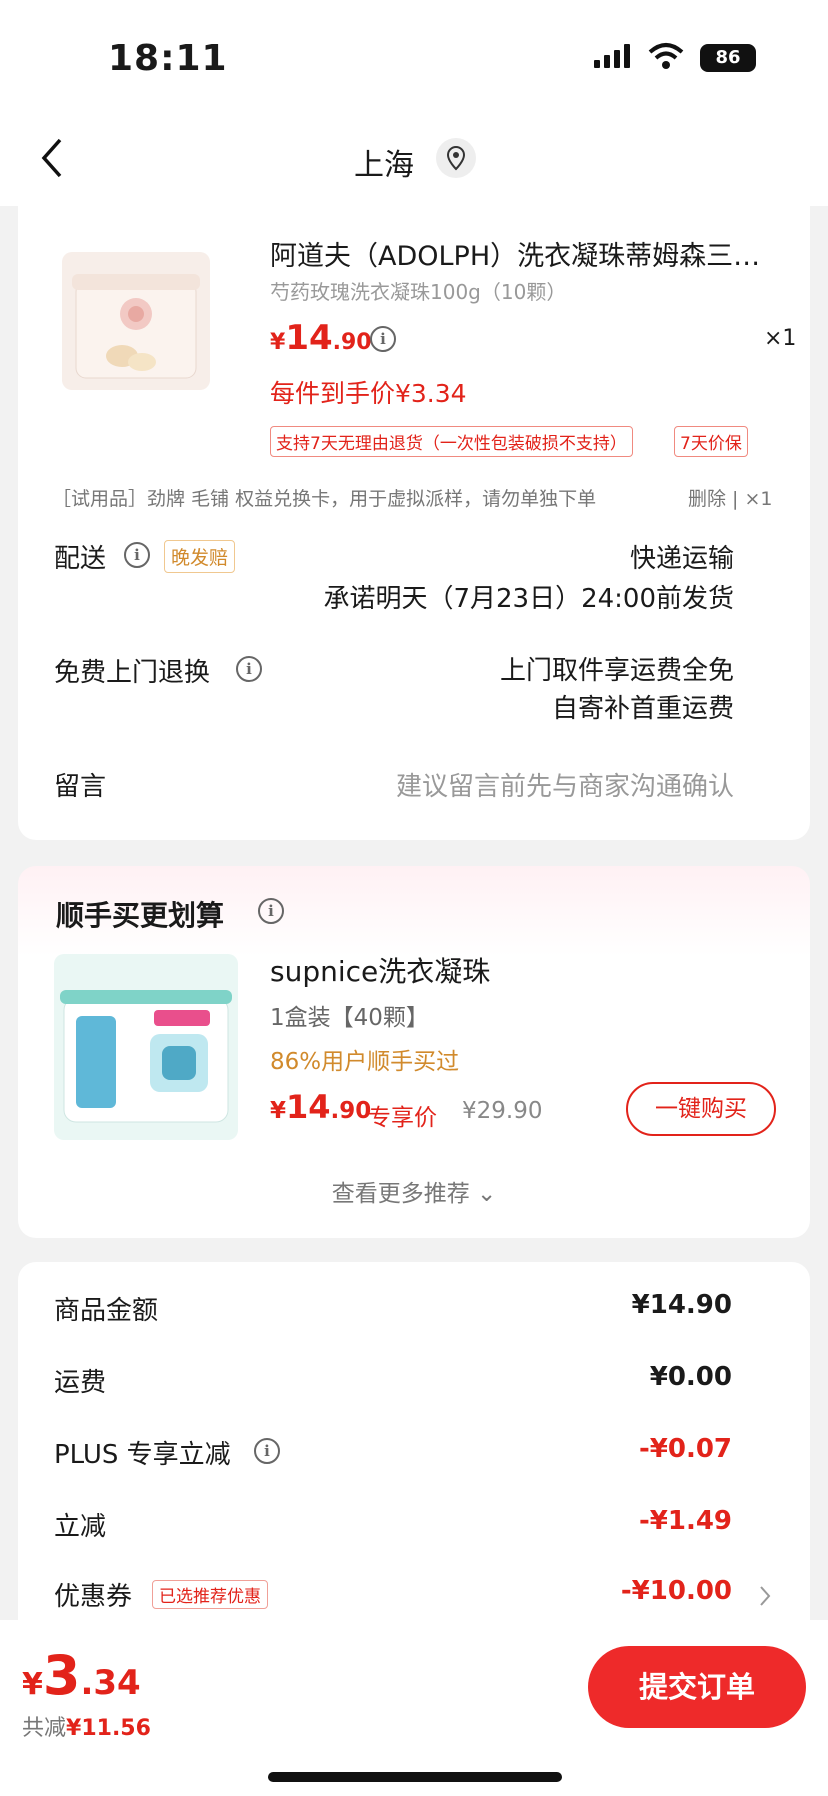  What do you see at coordinates (565, 784) in the screenshot?
I see `message-input: 建议留言前先与商家沟通确认` at bounding box center [565, 784].